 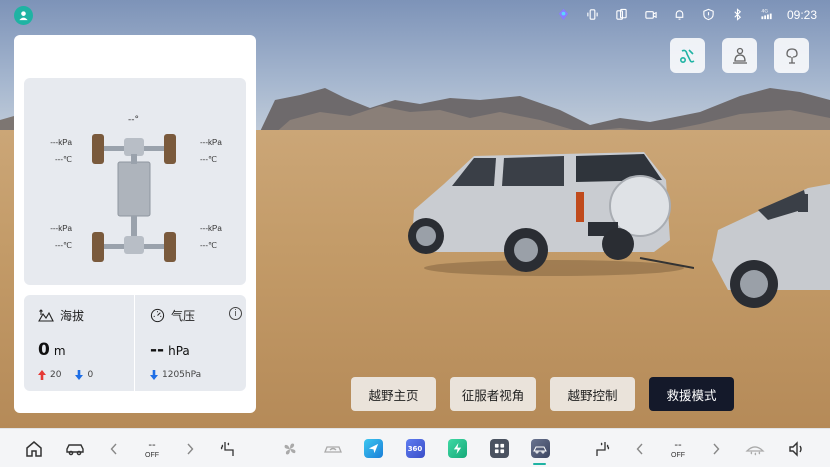 I want to click on volume-button, so click(x=796, y=448).